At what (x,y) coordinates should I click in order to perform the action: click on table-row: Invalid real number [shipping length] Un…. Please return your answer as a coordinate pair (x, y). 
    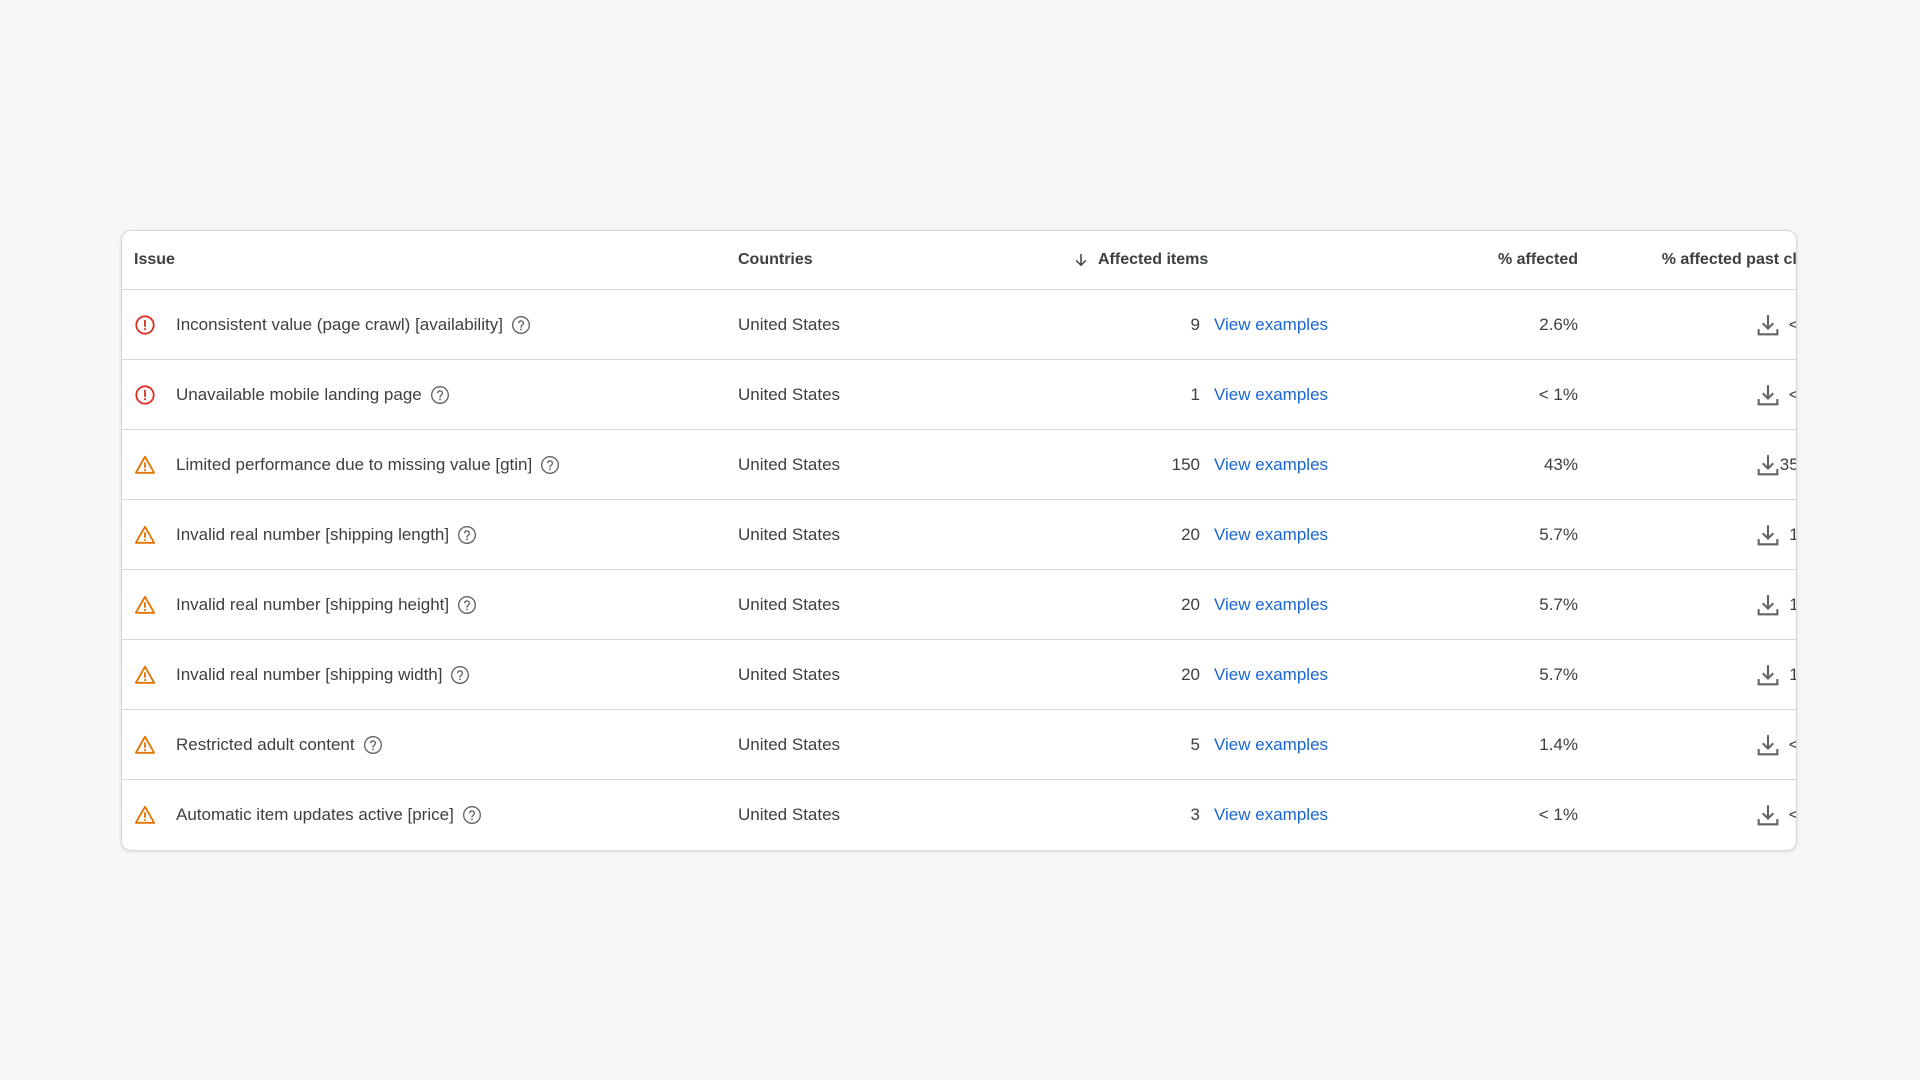
    Looking at the image, I should click on (959, 534).